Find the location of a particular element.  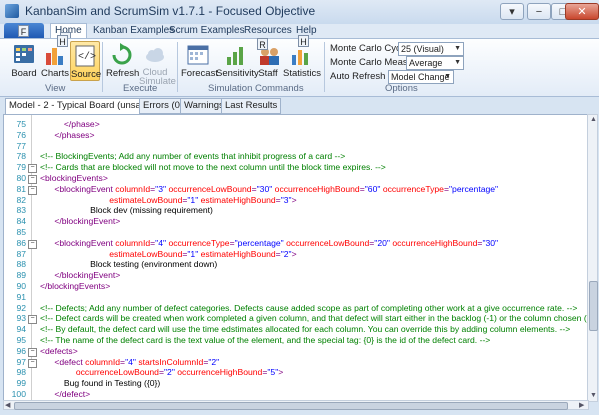

cloud-icon is located at coordinates (155, 55).